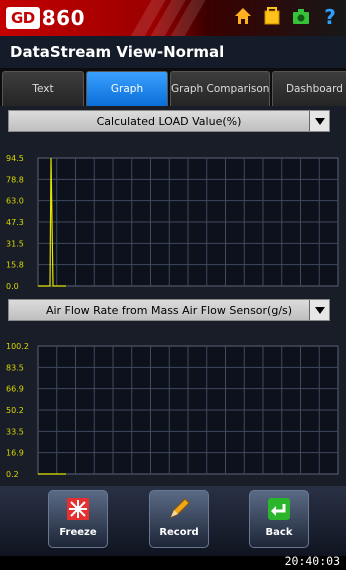 The image size is (346, 570). I want to click on page-title: DataStream View-Normal, so click(117, 52).